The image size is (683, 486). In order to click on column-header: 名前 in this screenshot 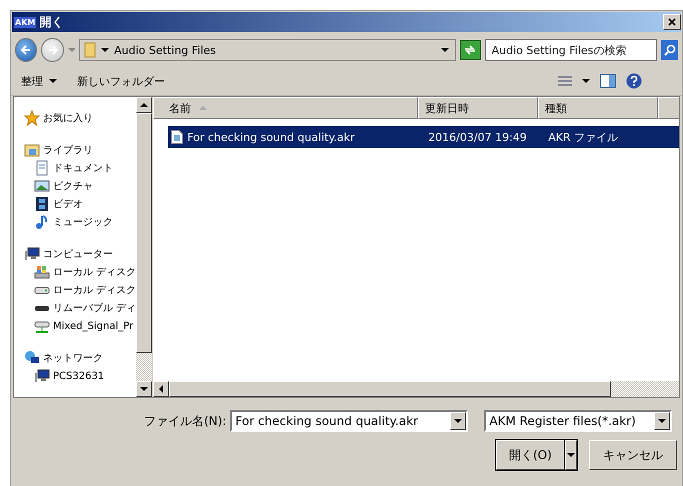, I will do `click(285, 108)`.